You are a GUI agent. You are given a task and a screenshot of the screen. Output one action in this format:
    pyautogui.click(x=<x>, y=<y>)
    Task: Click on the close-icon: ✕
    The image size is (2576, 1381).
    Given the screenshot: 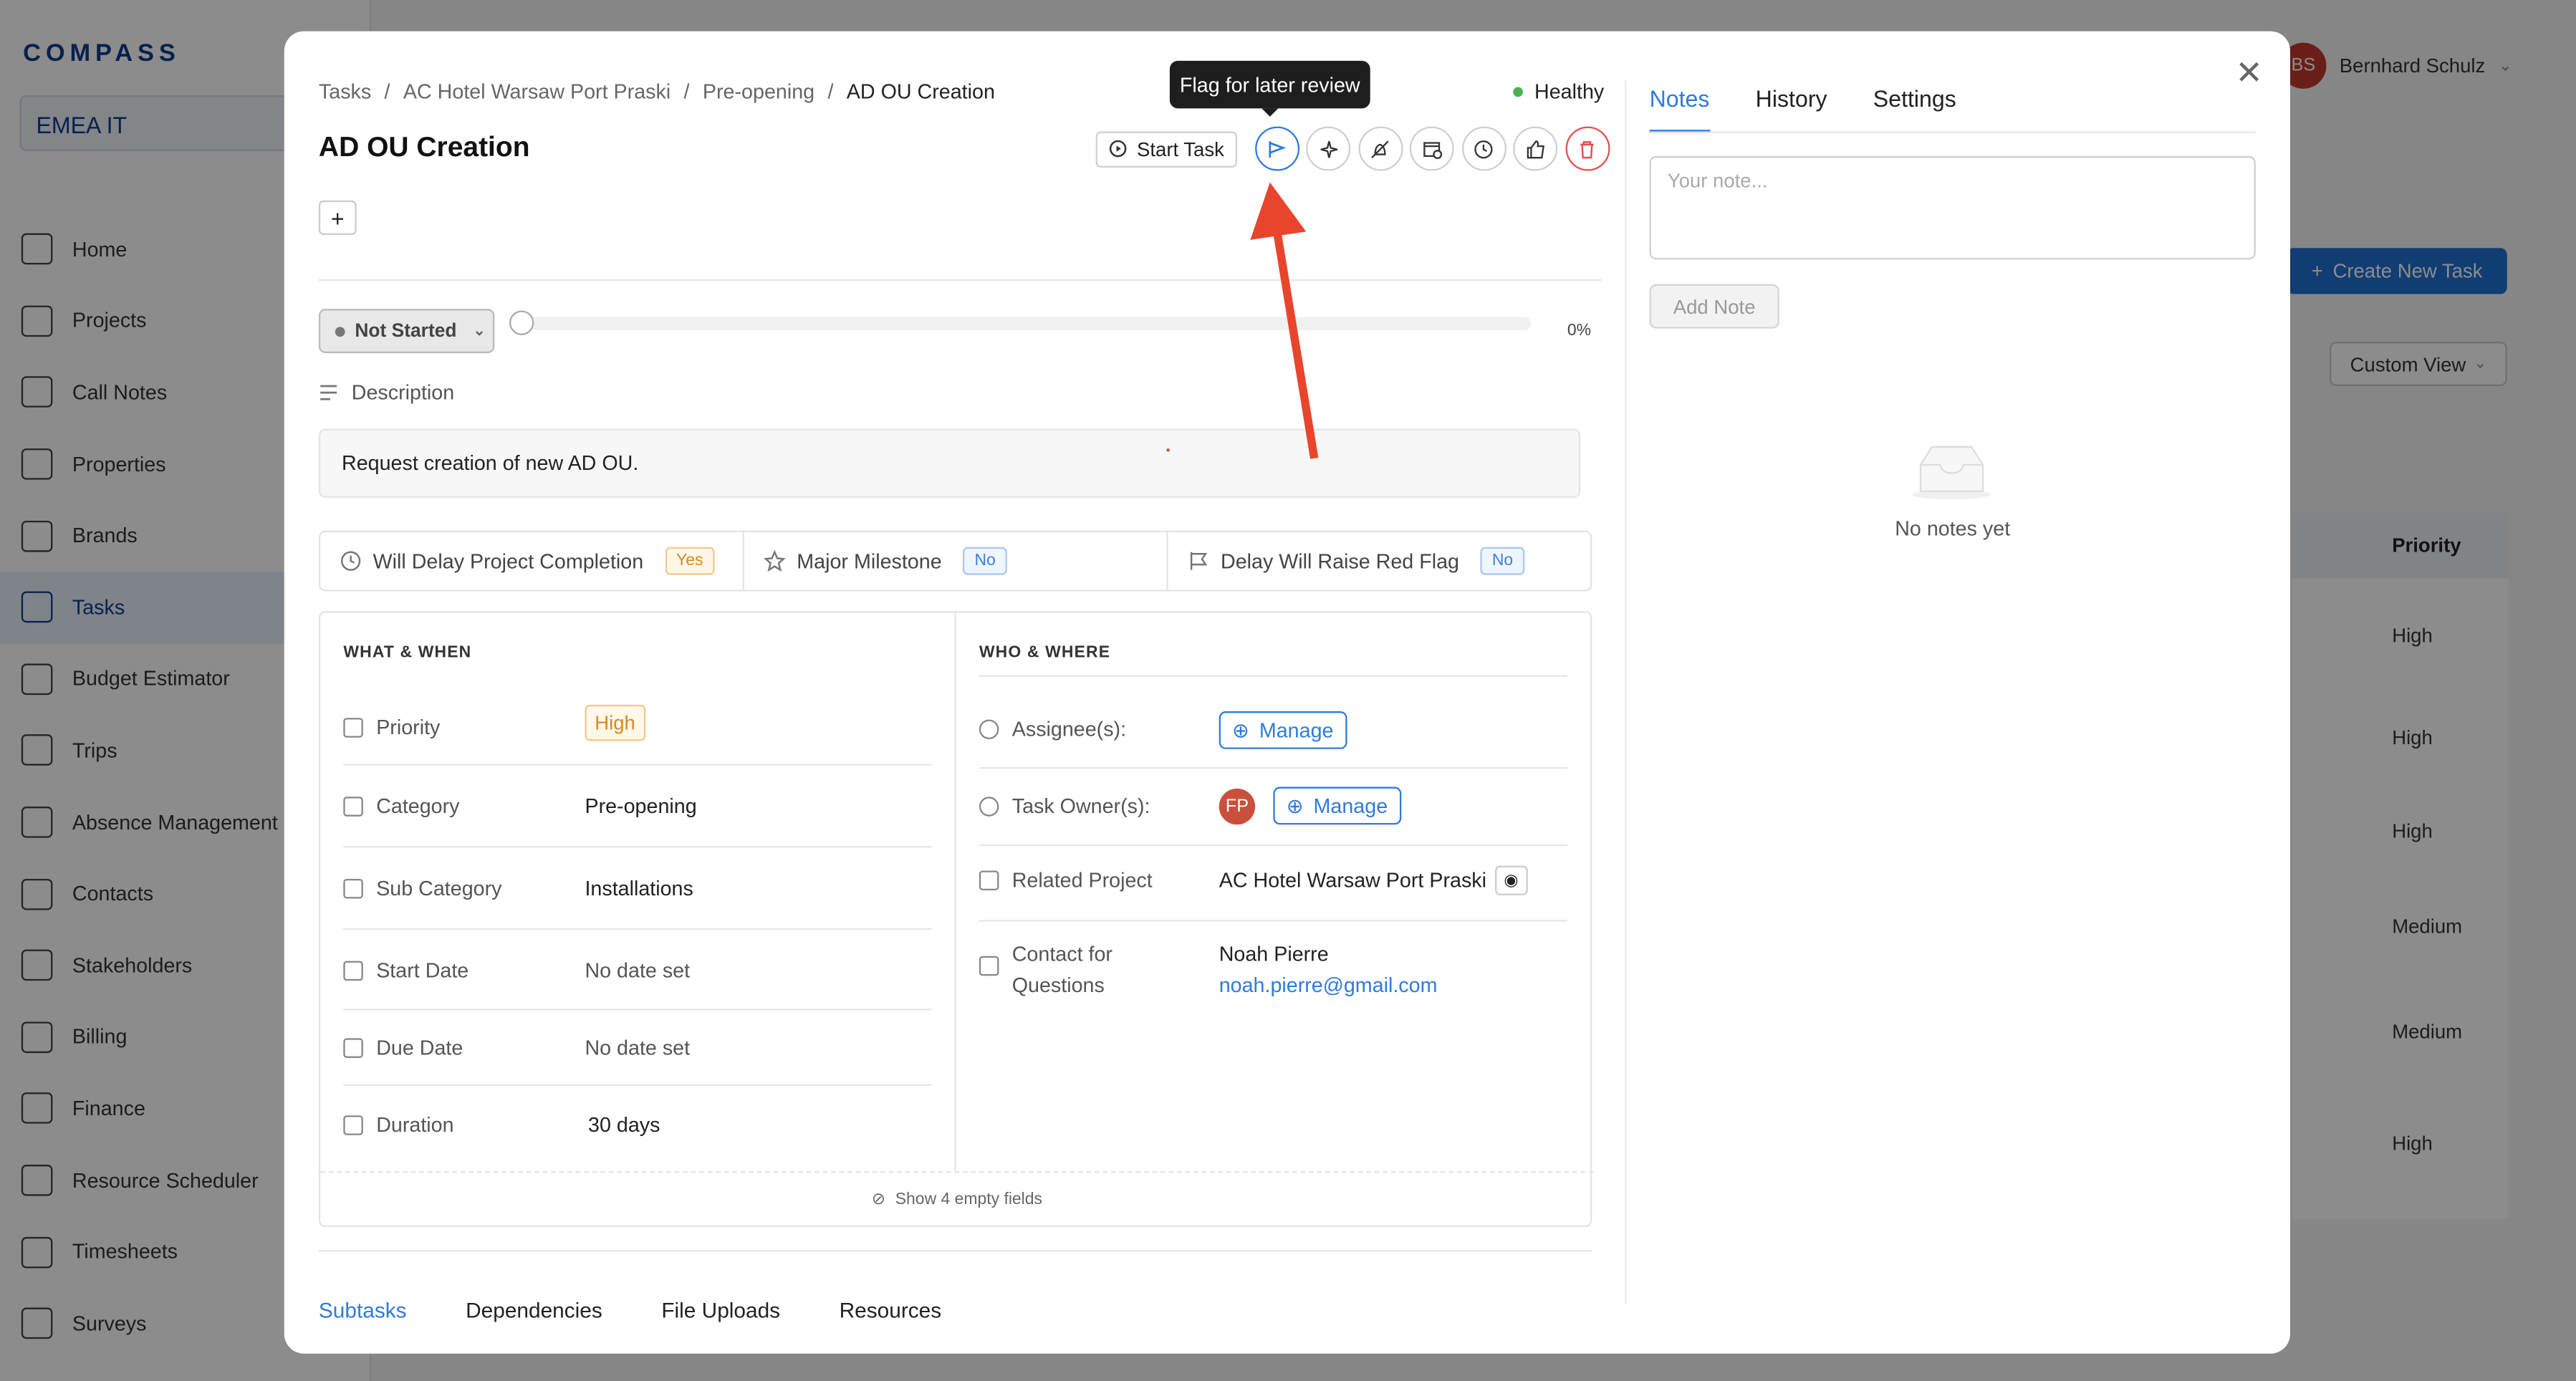 What is the action you would take?
    pyautogui.click(x=2249, y=73)
    